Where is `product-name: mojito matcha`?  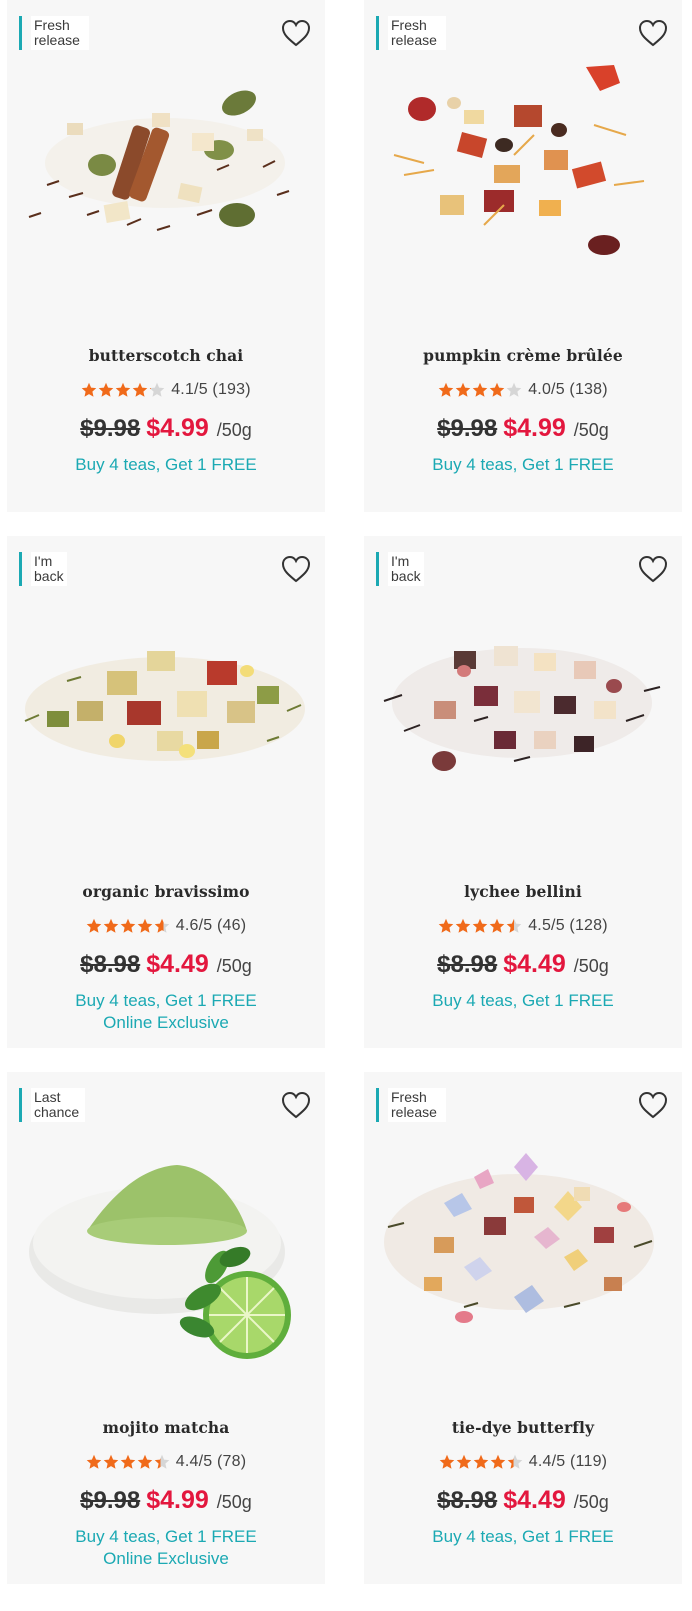 product-name: mojito matcha is located at coordinates (166, 1427).